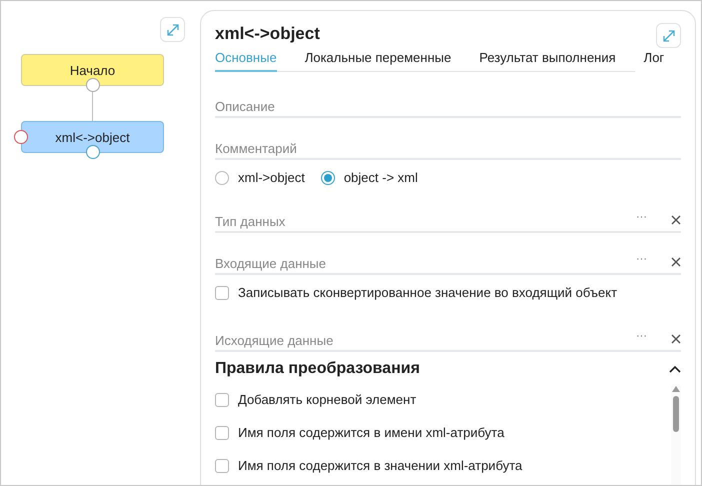  What do you see at coordinates (317, 369) in the screenshot?
I see `section-title: Правила преобразования` at bounding box center [317, 369].